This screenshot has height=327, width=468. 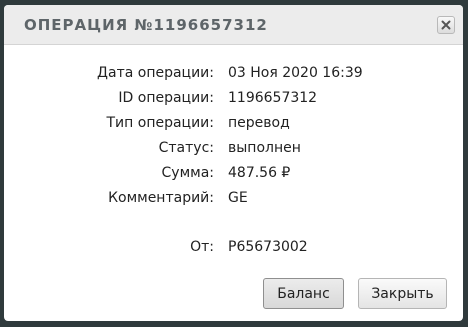 I want to click on detail-label: Дата операции:, so click(x=155, y=73).